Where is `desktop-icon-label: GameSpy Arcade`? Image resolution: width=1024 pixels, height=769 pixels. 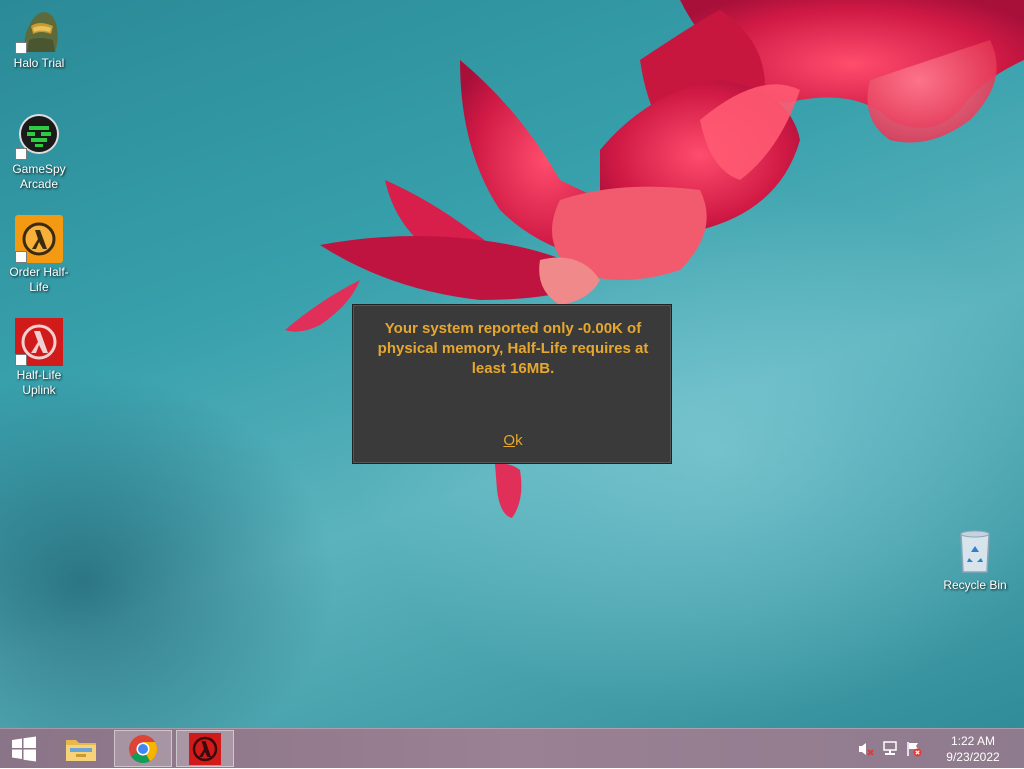 desktop-icon-label: GameSpy Arcade is located at coordinates (39, 176).